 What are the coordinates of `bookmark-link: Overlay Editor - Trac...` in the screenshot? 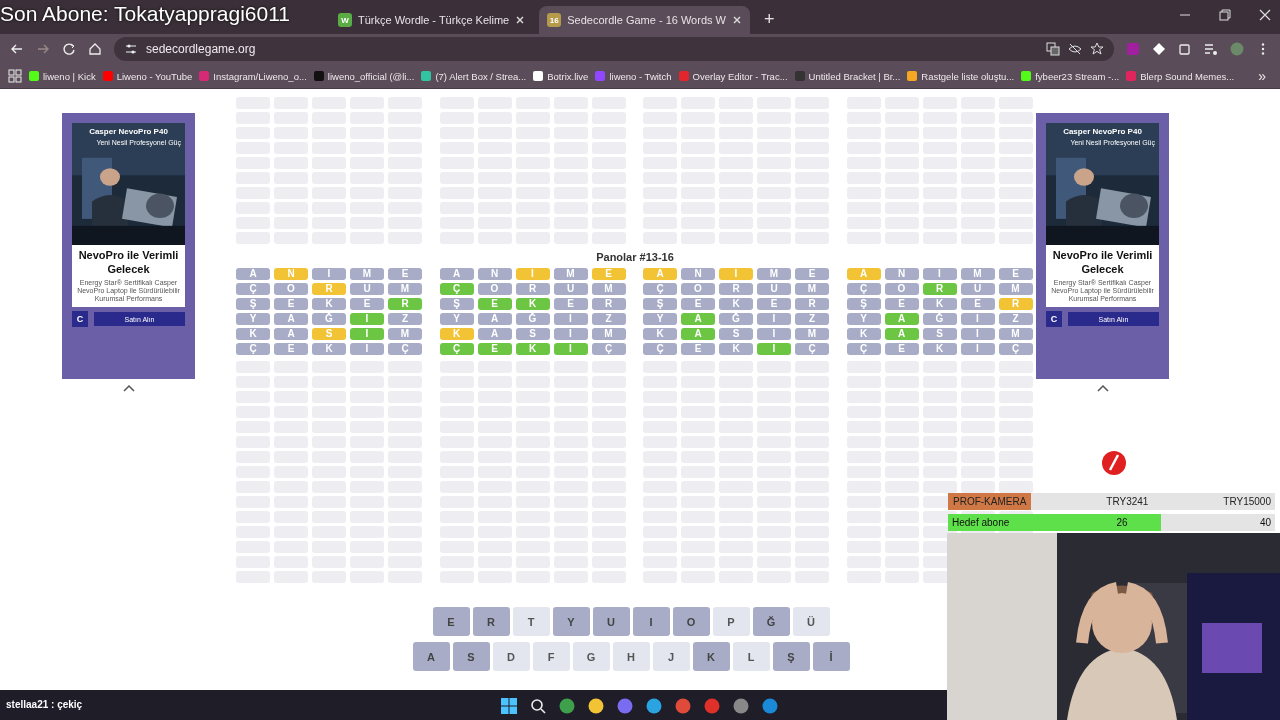 It's located at (740, 76).